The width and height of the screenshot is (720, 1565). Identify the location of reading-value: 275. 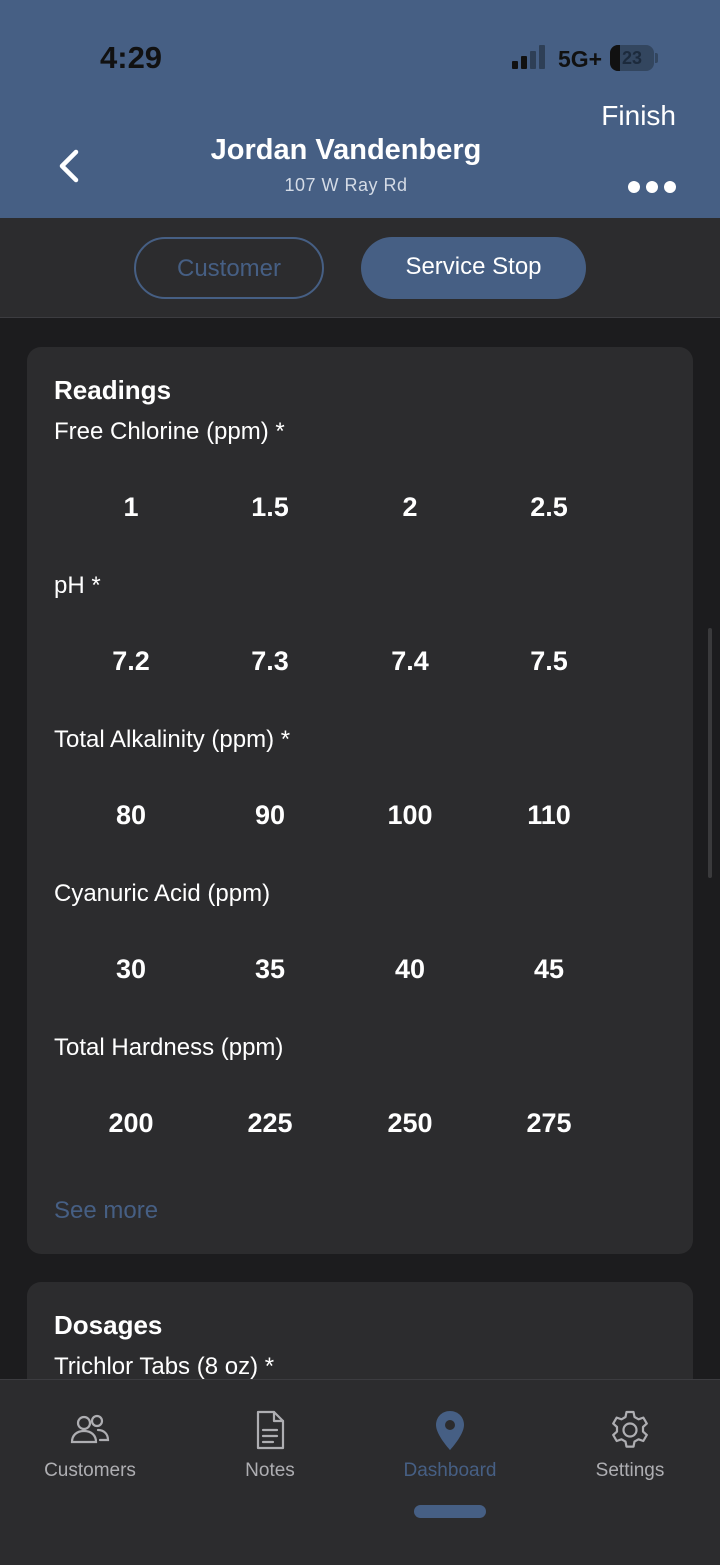
(549, 1123).